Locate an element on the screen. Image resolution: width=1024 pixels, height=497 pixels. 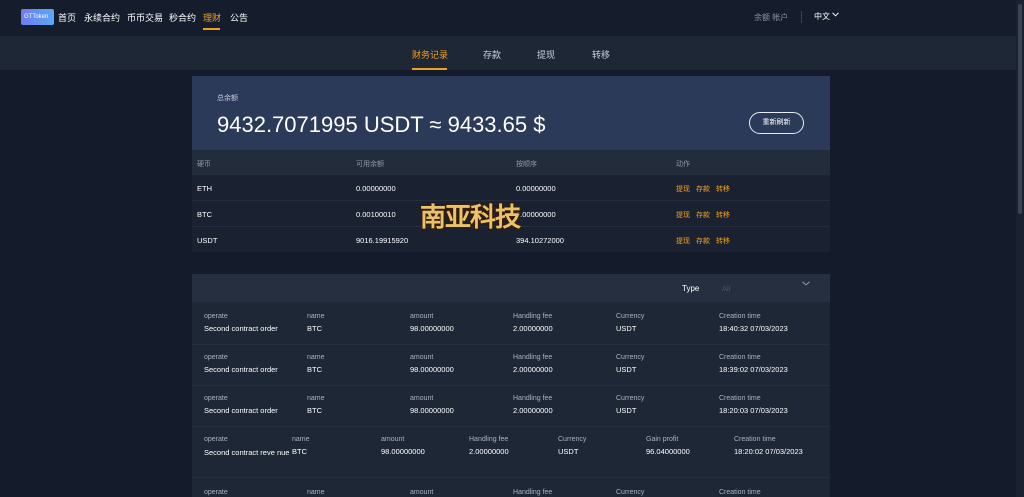
nav-item-finance: 理财 is located at coordinates (212, 17).